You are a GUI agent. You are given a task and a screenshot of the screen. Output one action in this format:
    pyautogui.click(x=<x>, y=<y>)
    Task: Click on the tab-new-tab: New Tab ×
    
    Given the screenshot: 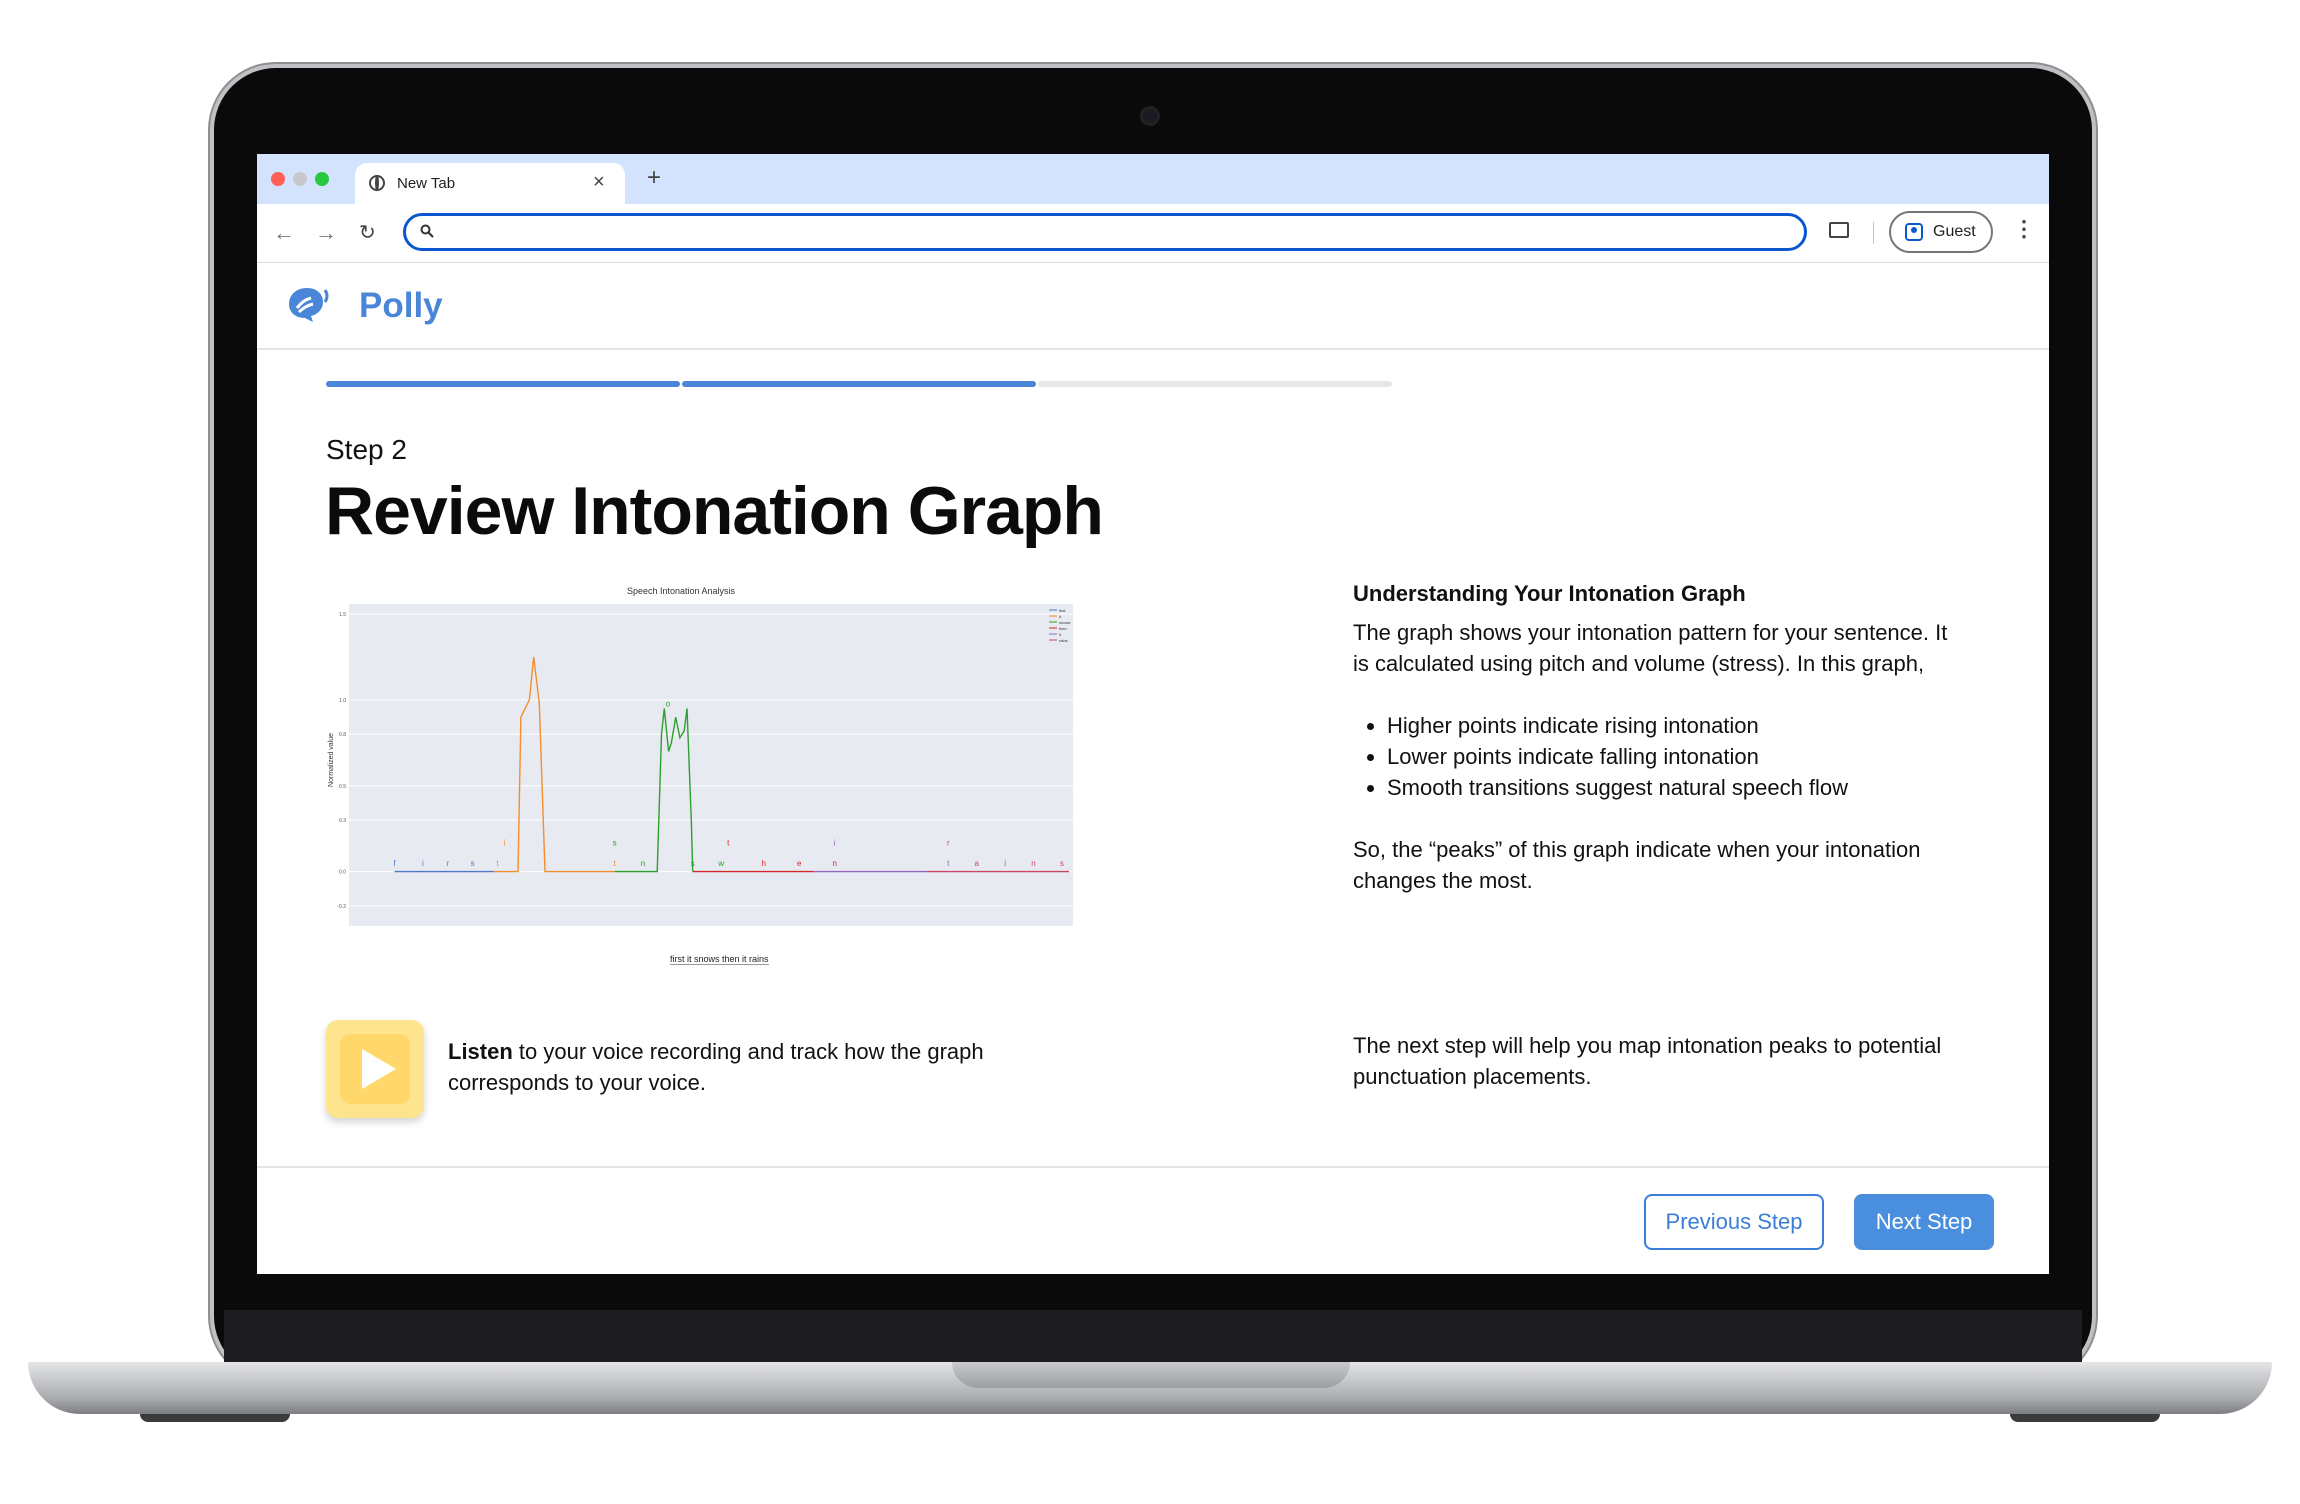 What is the action you would take?
    pyautogui.click(x=490, y=183)
    